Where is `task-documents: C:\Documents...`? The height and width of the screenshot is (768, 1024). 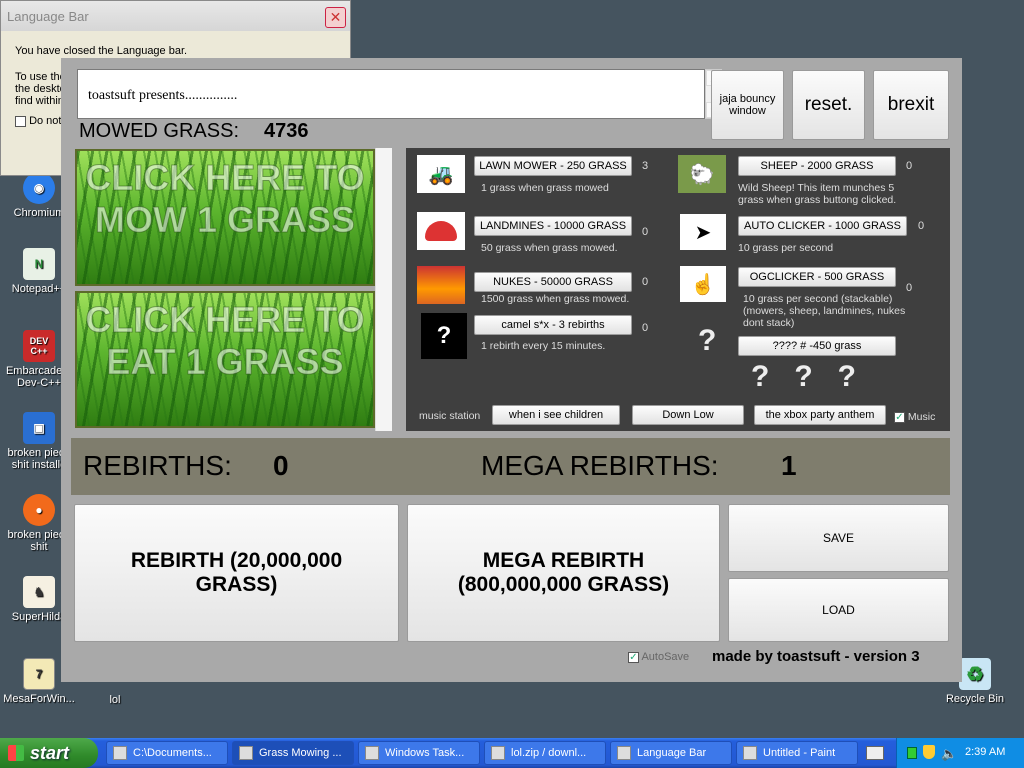 task-documents: C:\Documents... is located at coordinates (167, 753).